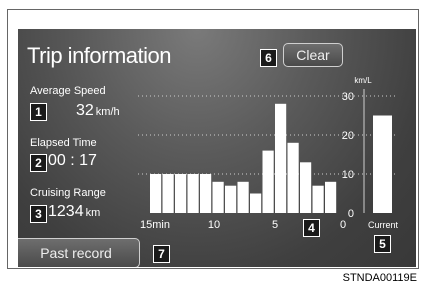 This screenshot has height=292, width=425. I want to click on current-bar, so click(382, 164).